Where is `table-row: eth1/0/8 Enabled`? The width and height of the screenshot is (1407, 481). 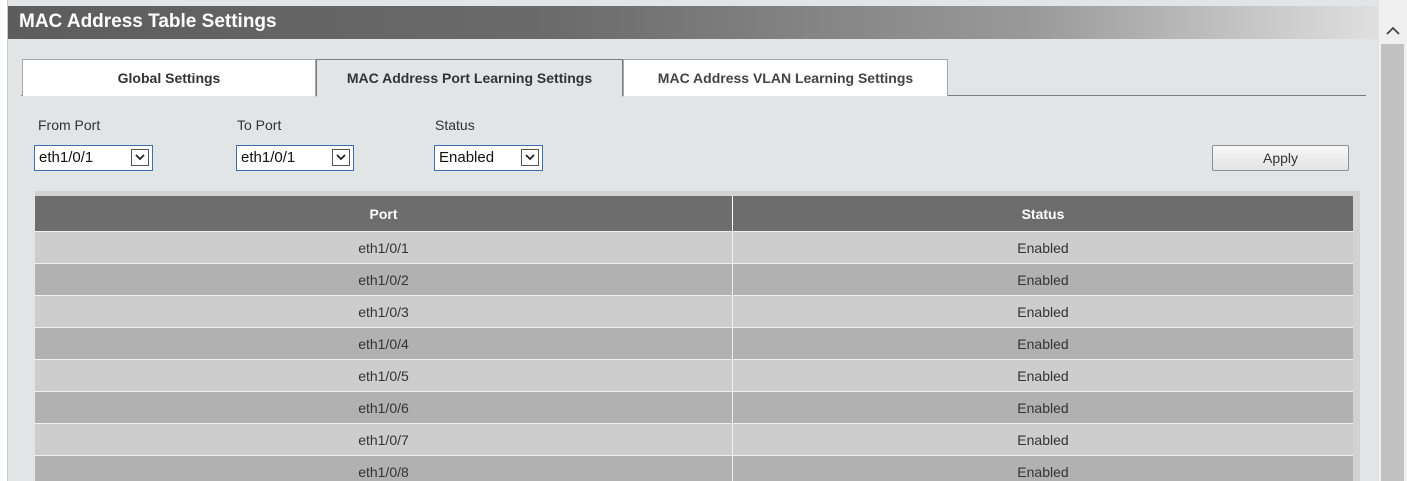 table-row: eth1/0/8 Enabled is located at coordinates (694, 468).